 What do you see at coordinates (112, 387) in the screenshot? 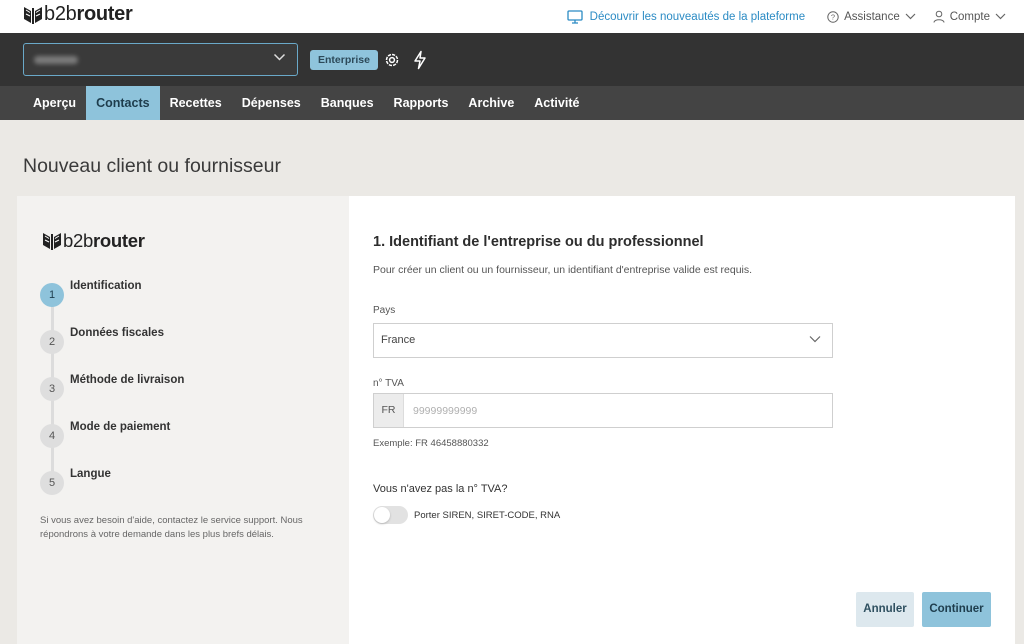
I see `step-methode-livraison: 3 Méthode de livraison` at bounding box center [112, 387].